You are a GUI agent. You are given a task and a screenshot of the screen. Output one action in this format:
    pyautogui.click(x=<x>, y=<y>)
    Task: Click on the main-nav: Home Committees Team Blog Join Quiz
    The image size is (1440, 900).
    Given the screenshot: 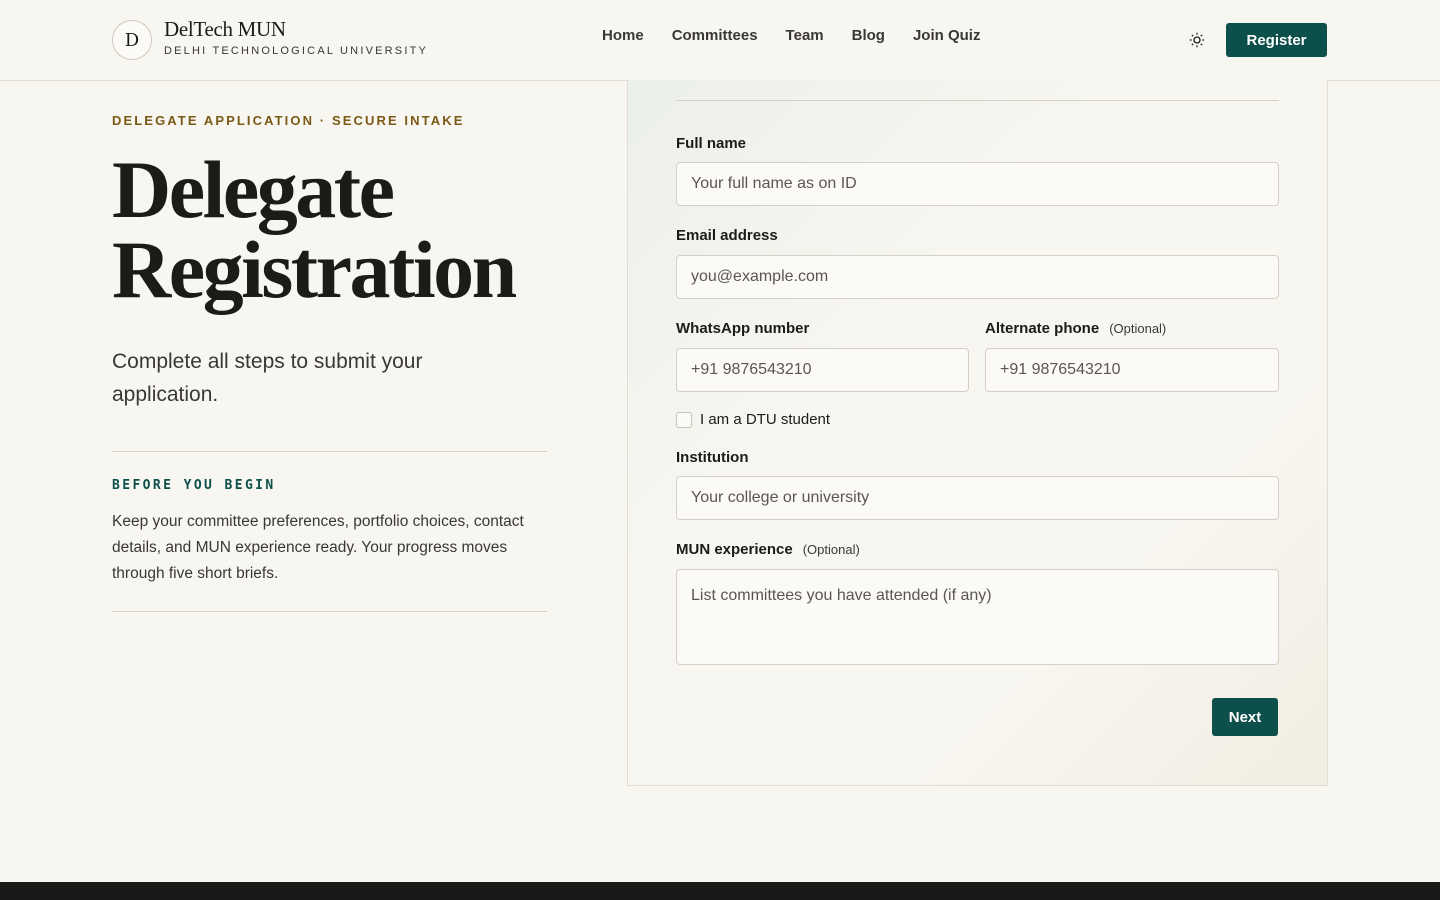 What is the action you would take?
    pyautogui.click(x=791, y=35)
    